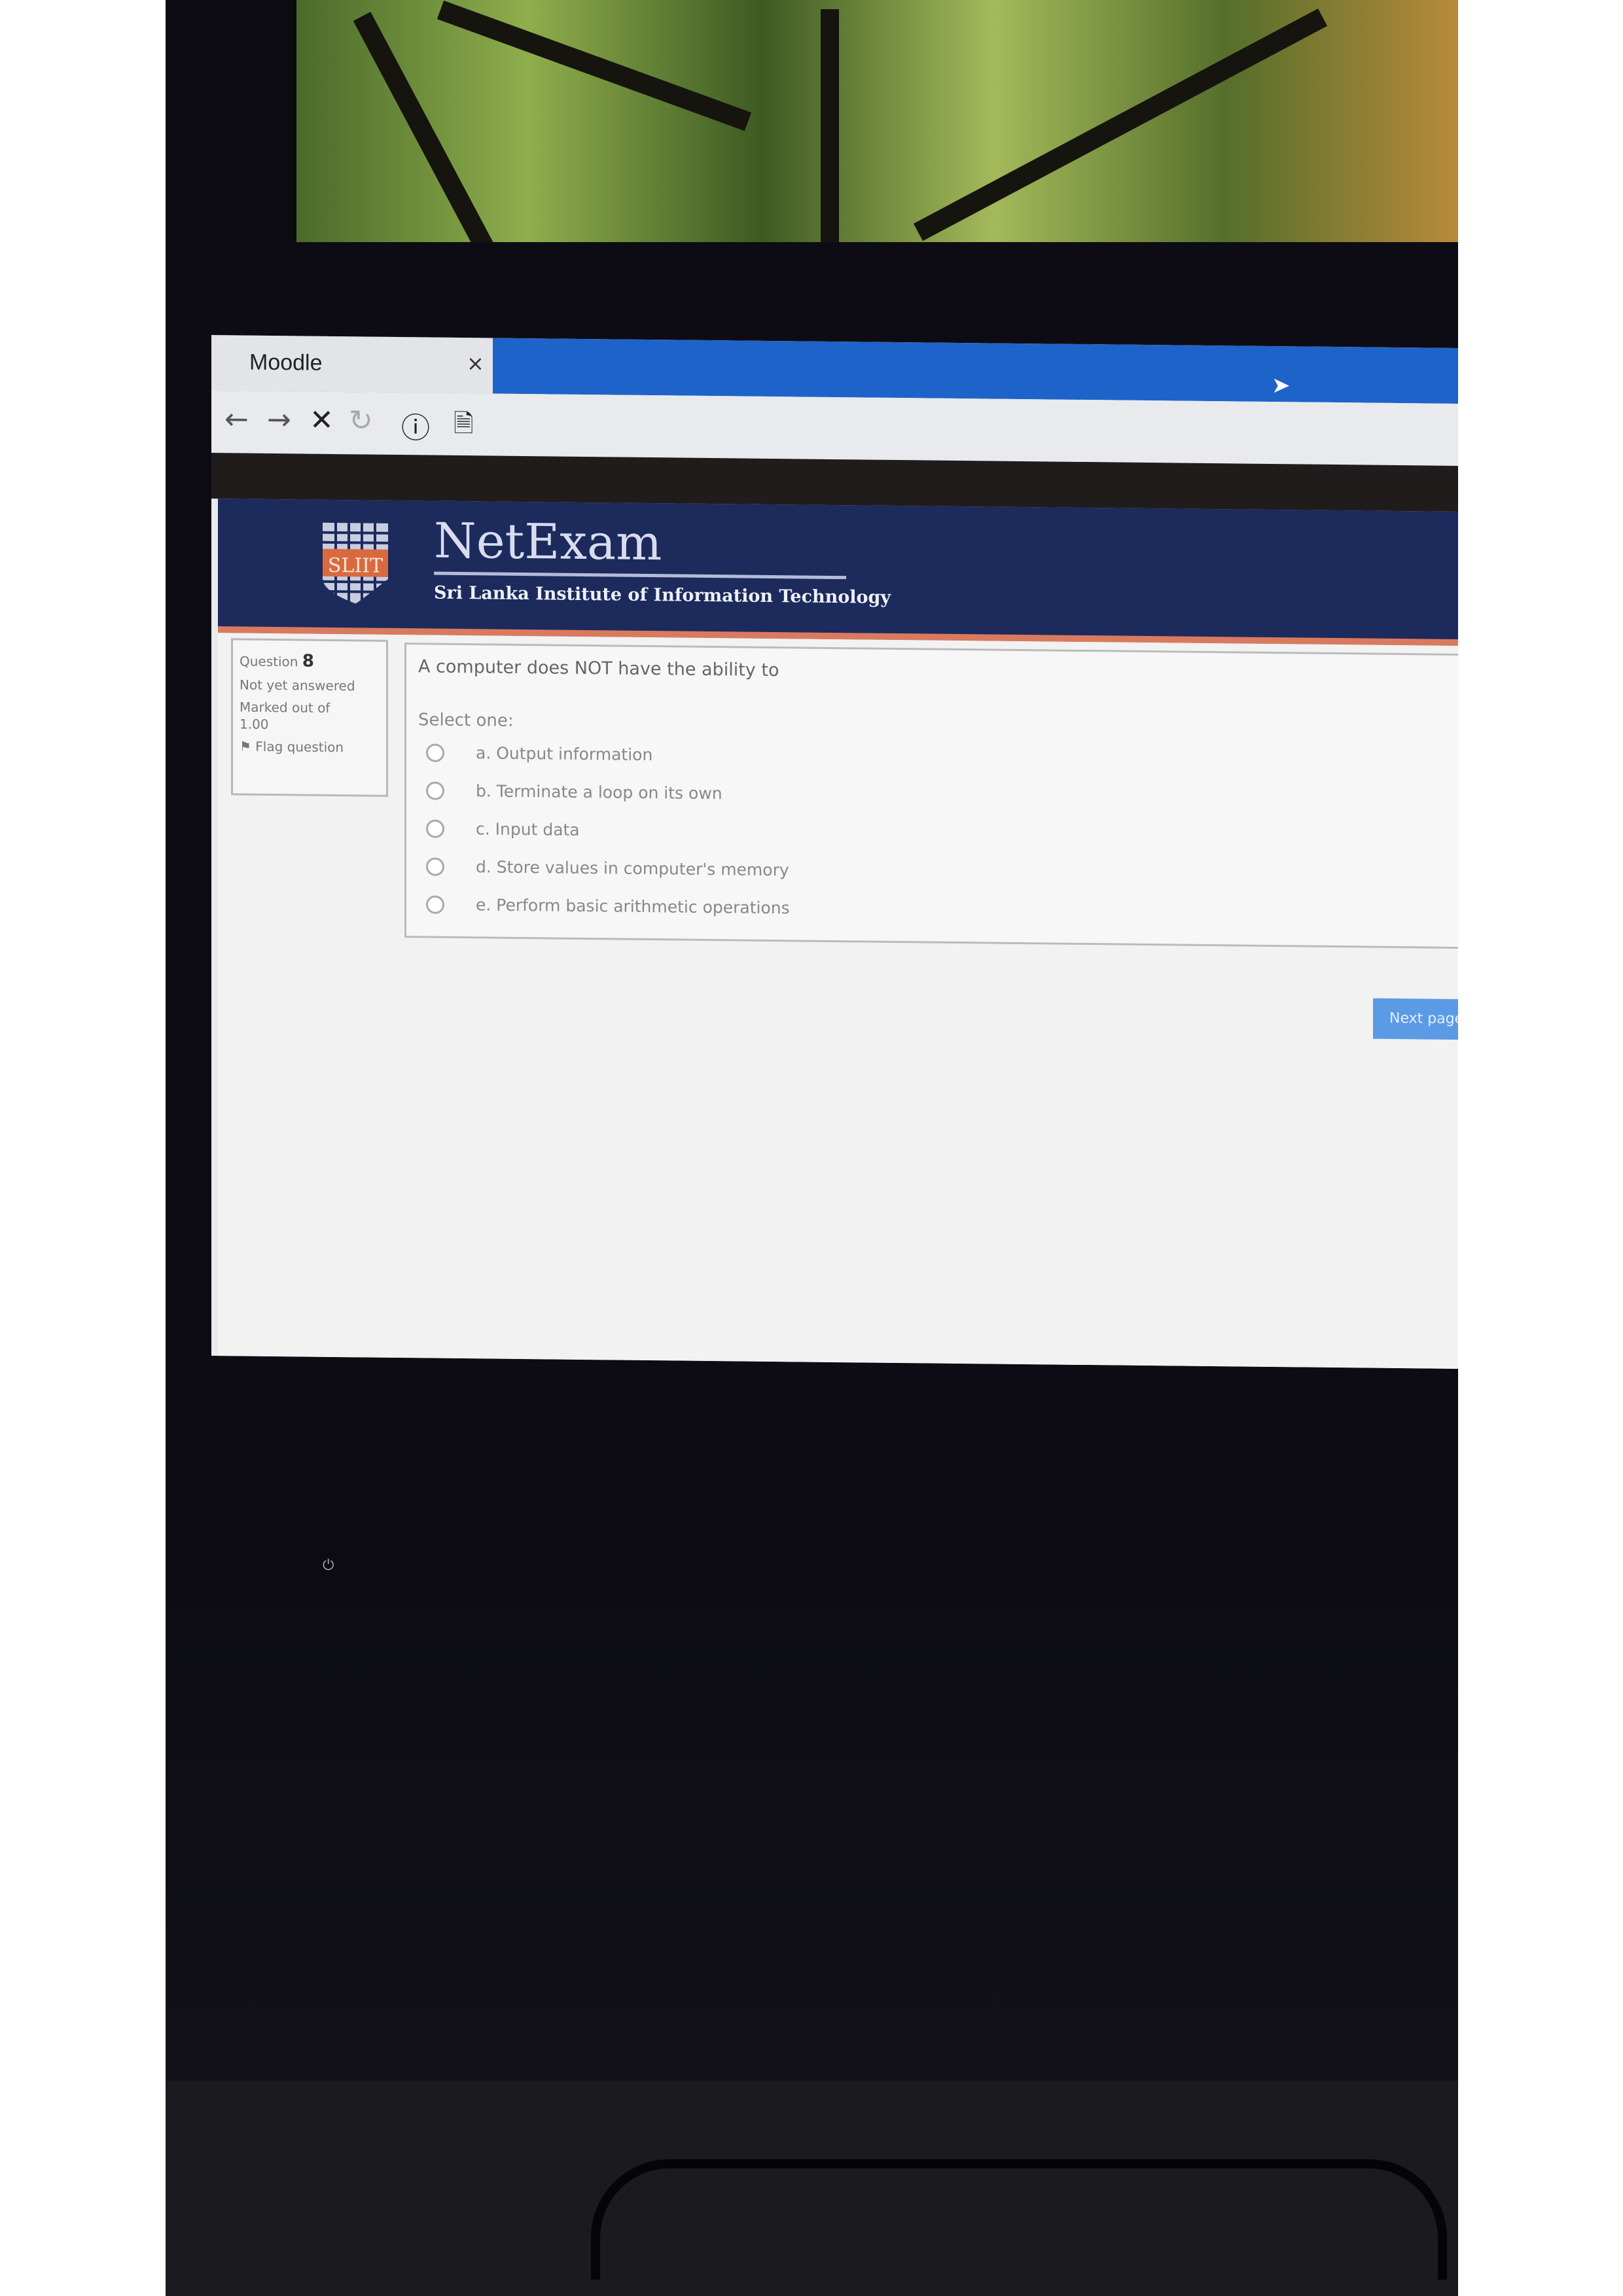 The height and width of the screenshot is (2296, 1623). Describe the element at coordinates (361, 421) in the screenshot. I see `reload-icon: ↻` at that location.